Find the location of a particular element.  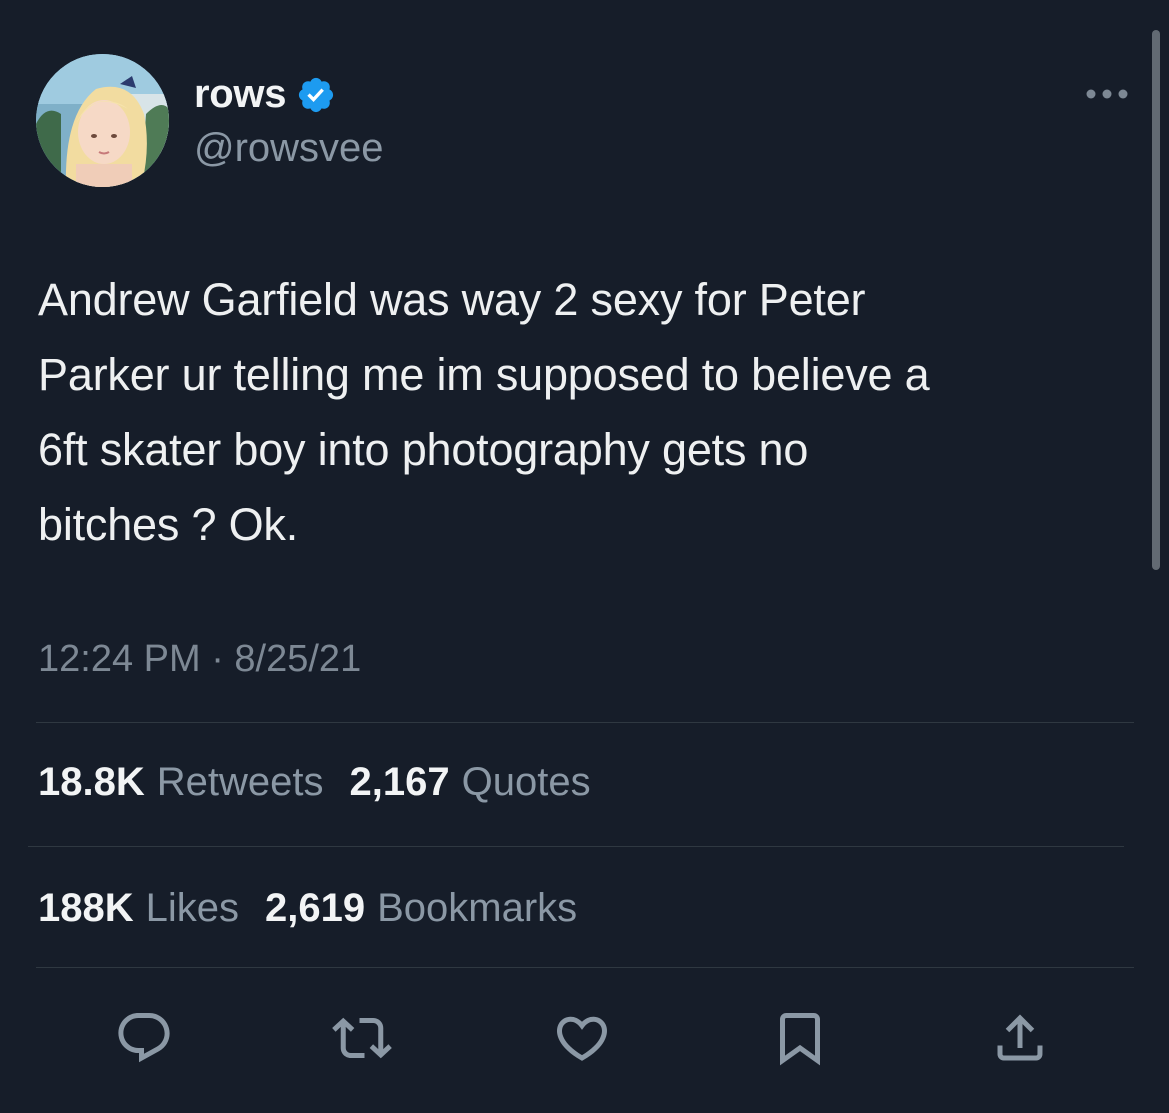

author-name: rows is located at coordinates (240, 94).